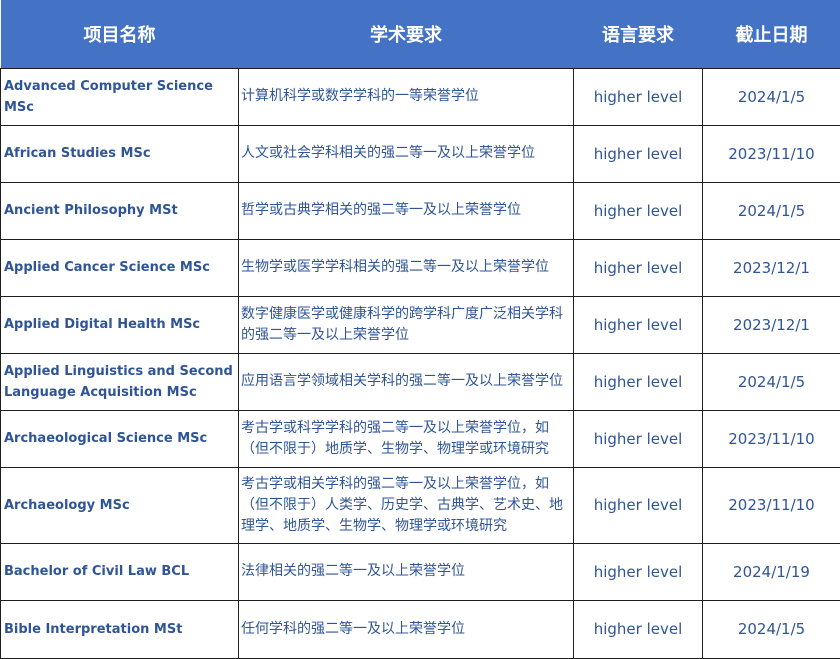  I want to click on program-name-cell: African Studies MSc, so click(120, 153).